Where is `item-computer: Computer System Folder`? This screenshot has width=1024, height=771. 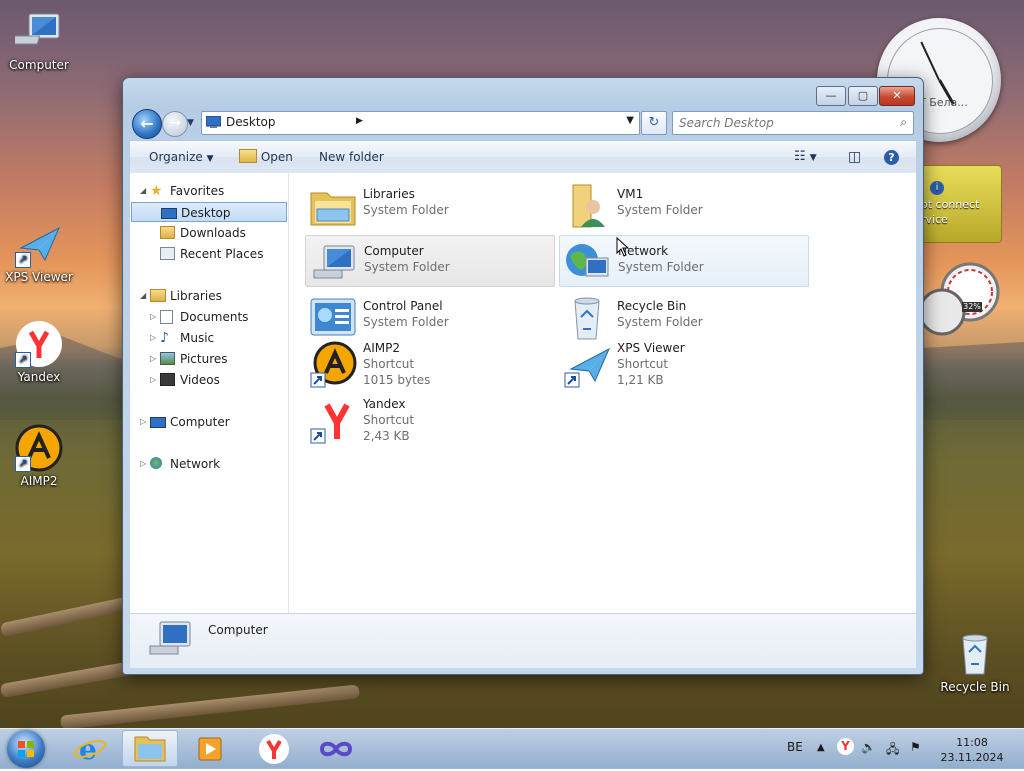
item-computer: Computer System Folder is located at coordinates (430, 261).